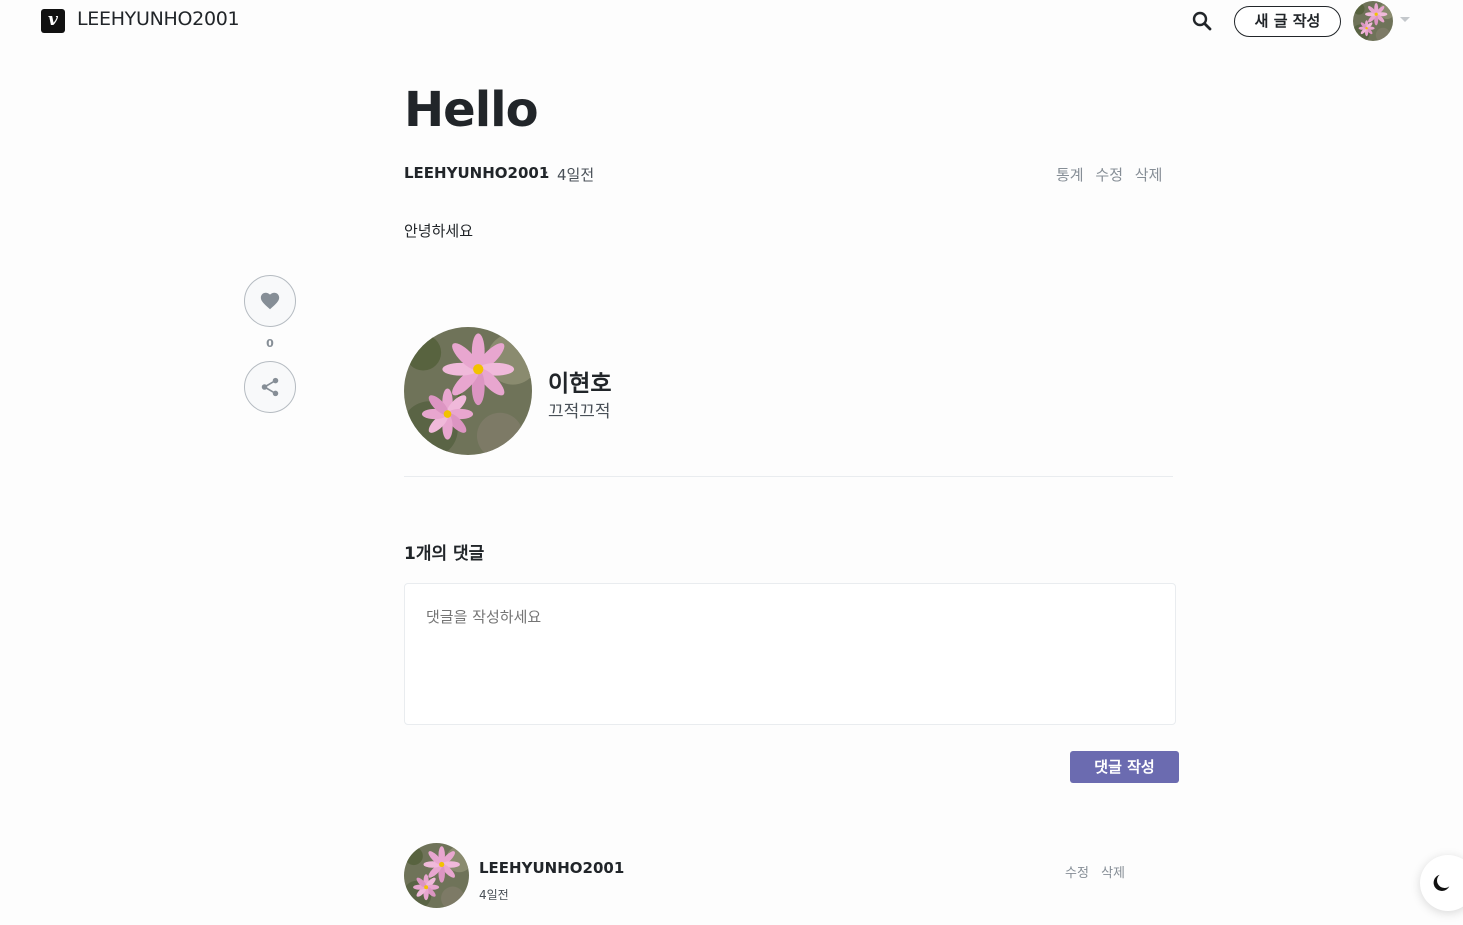  I want to click on divider, so click(788, 476).